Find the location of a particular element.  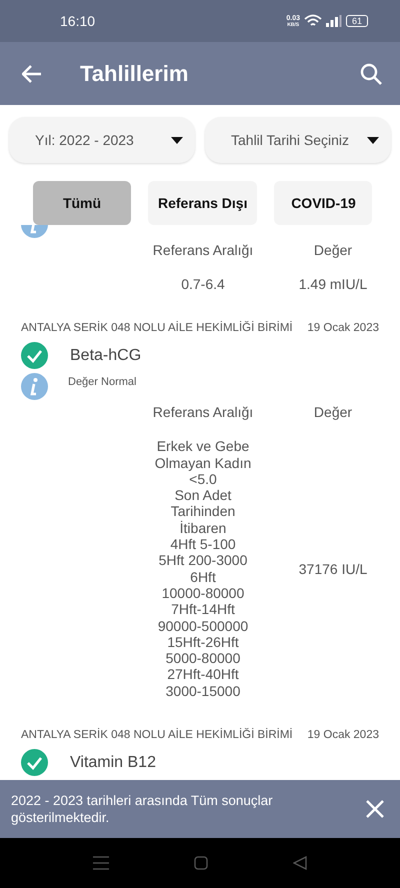

test-name: Beta-hCG is located at coordinates (106, 355).